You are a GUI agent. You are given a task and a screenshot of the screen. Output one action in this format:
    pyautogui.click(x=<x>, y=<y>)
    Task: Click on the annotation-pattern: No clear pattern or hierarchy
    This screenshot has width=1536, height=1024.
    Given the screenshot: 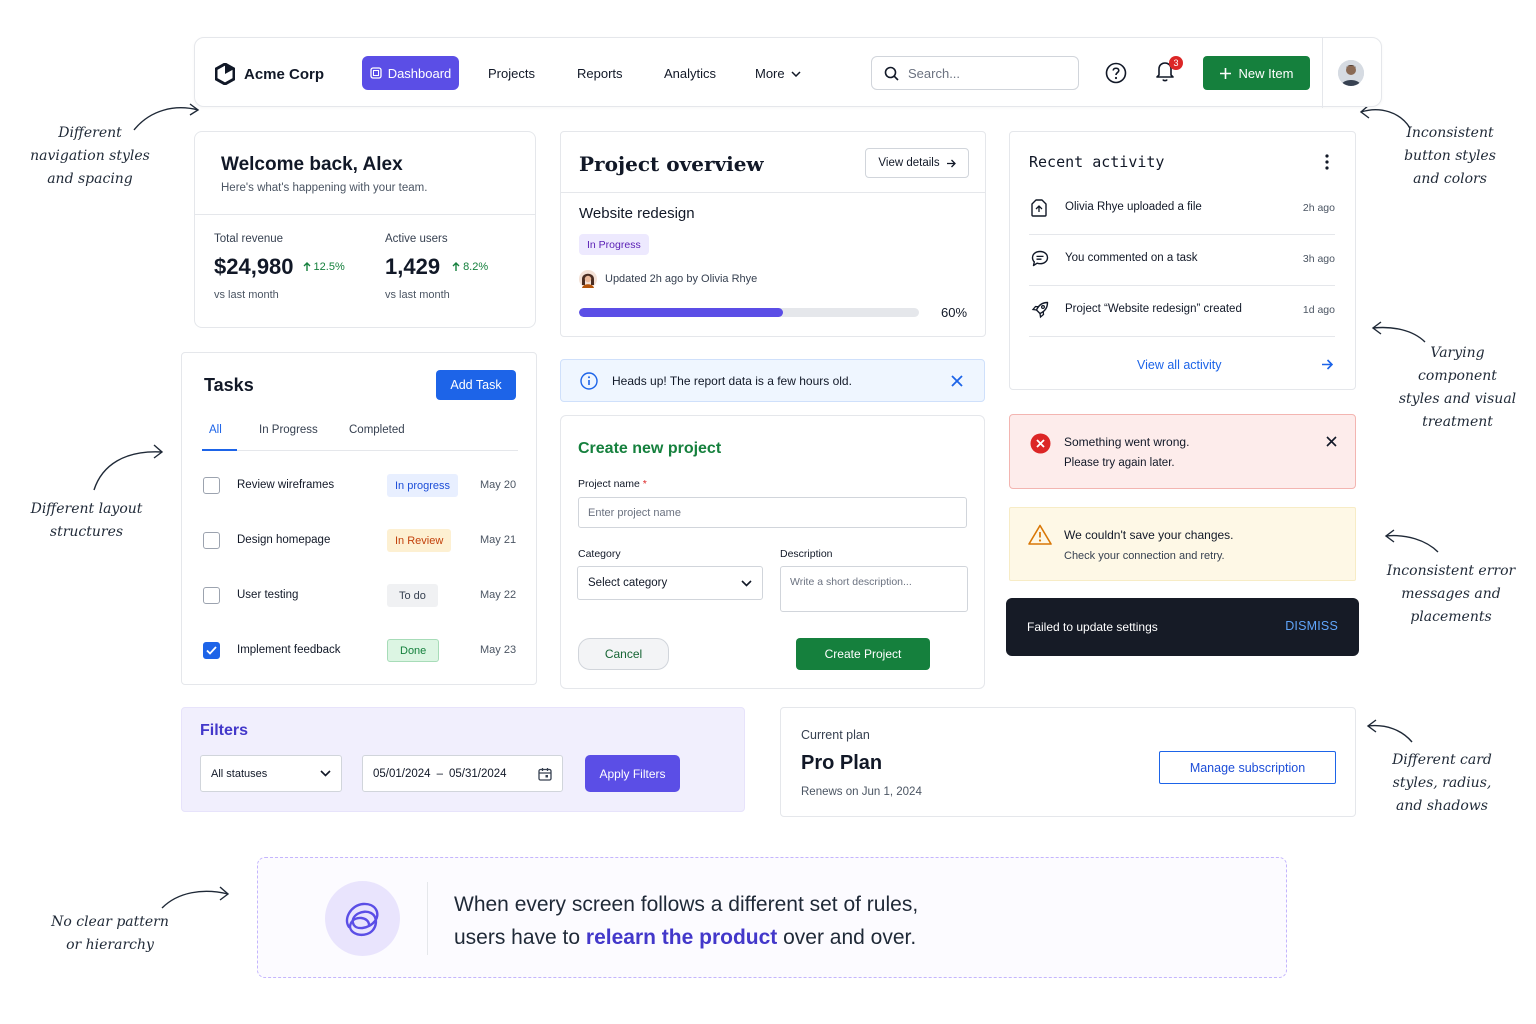 What is the action you would take?
    pyautogui.click(x=110, y=933)
    